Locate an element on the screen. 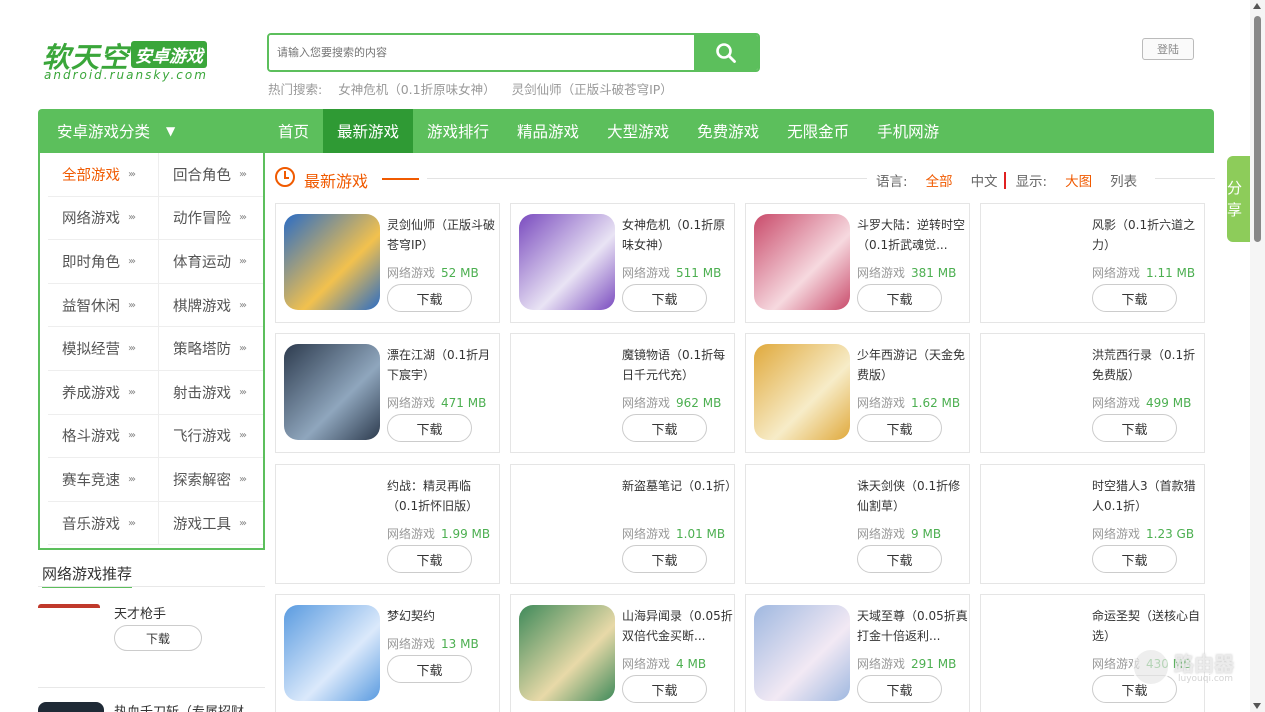 Image resolution: width=1265 pixels, height=712 pixels. game-icon-menghuan is located at coordinates (332, 653).